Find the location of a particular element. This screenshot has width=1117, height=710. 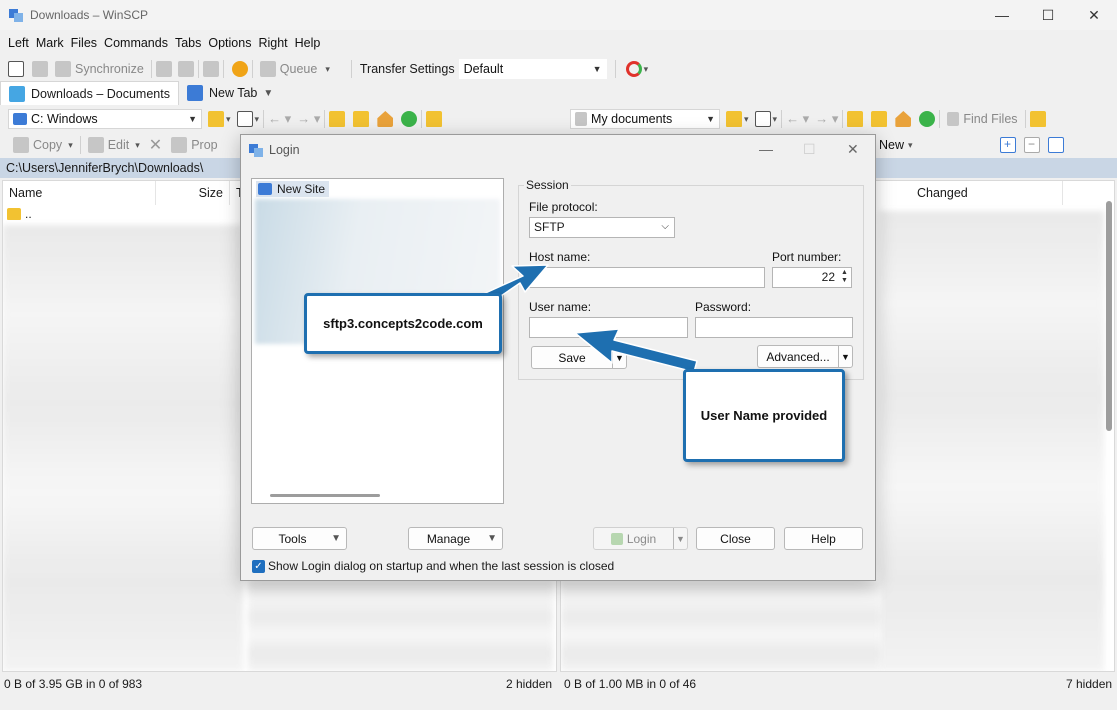

drive-icon is located at coordinates (20, 119).